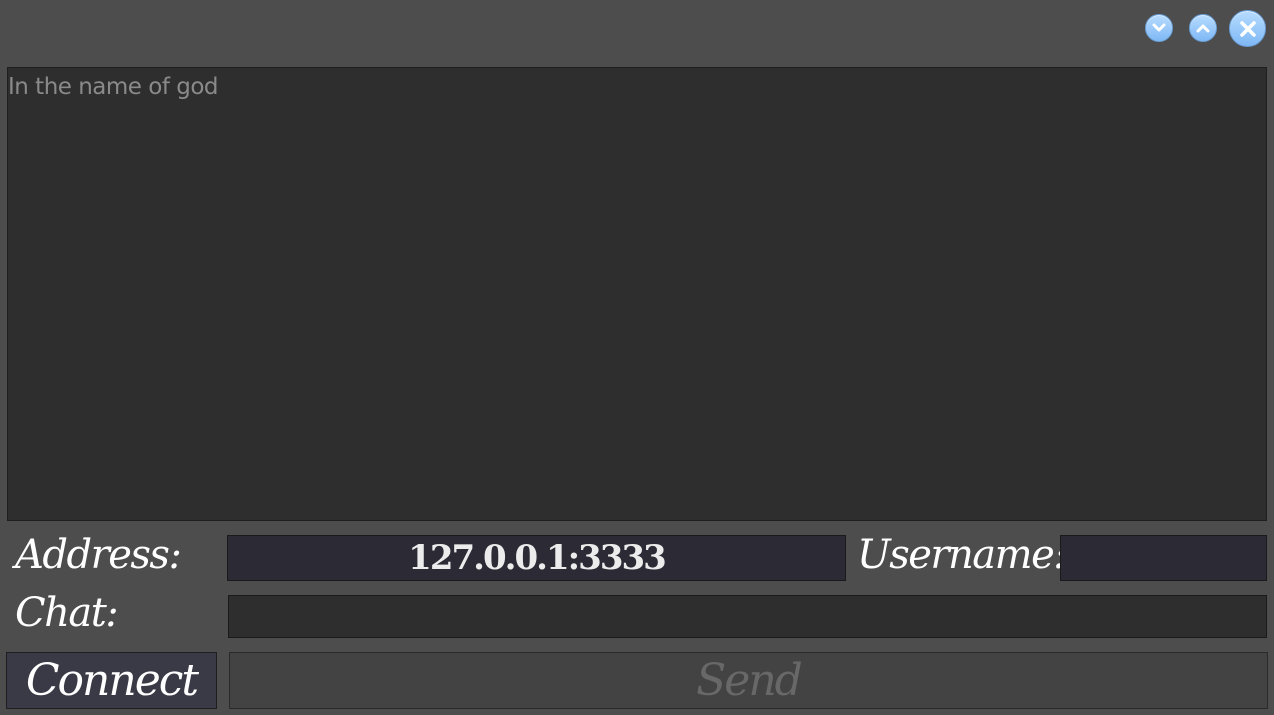 Image resolution: width=1274 pixels, height=715 pixels. I want to click on chevron-down-icon, so click(1159, 27).